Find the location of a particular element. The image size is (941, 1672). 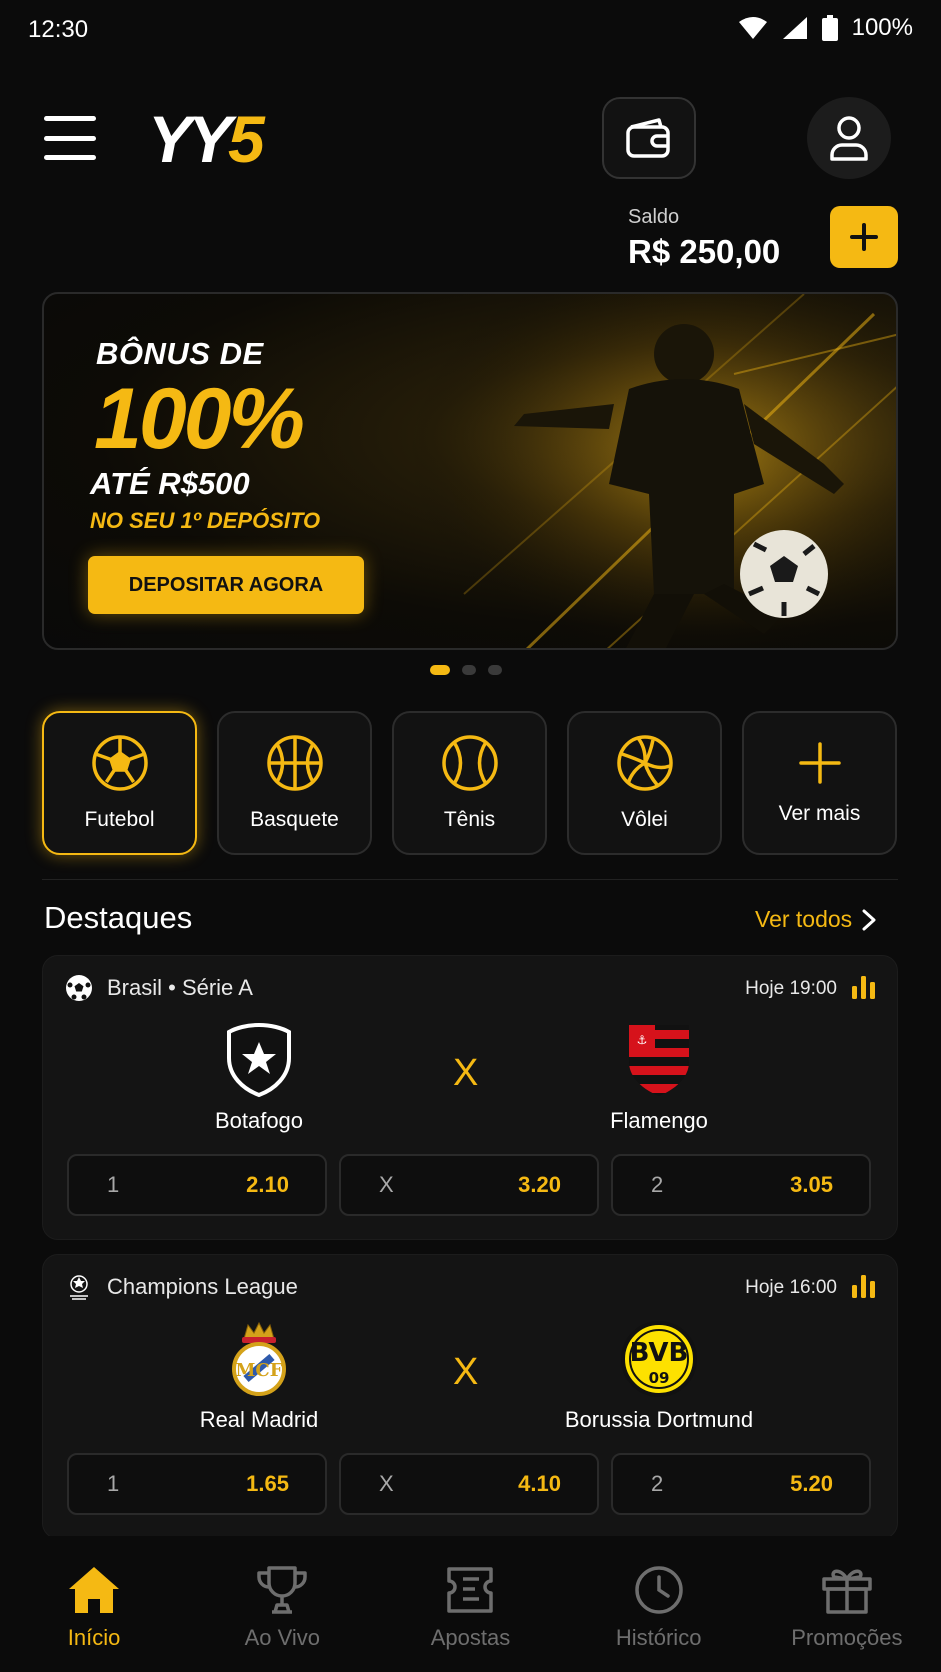

sport-ver-mais: Ver mais is located at coordinates (819, 783).